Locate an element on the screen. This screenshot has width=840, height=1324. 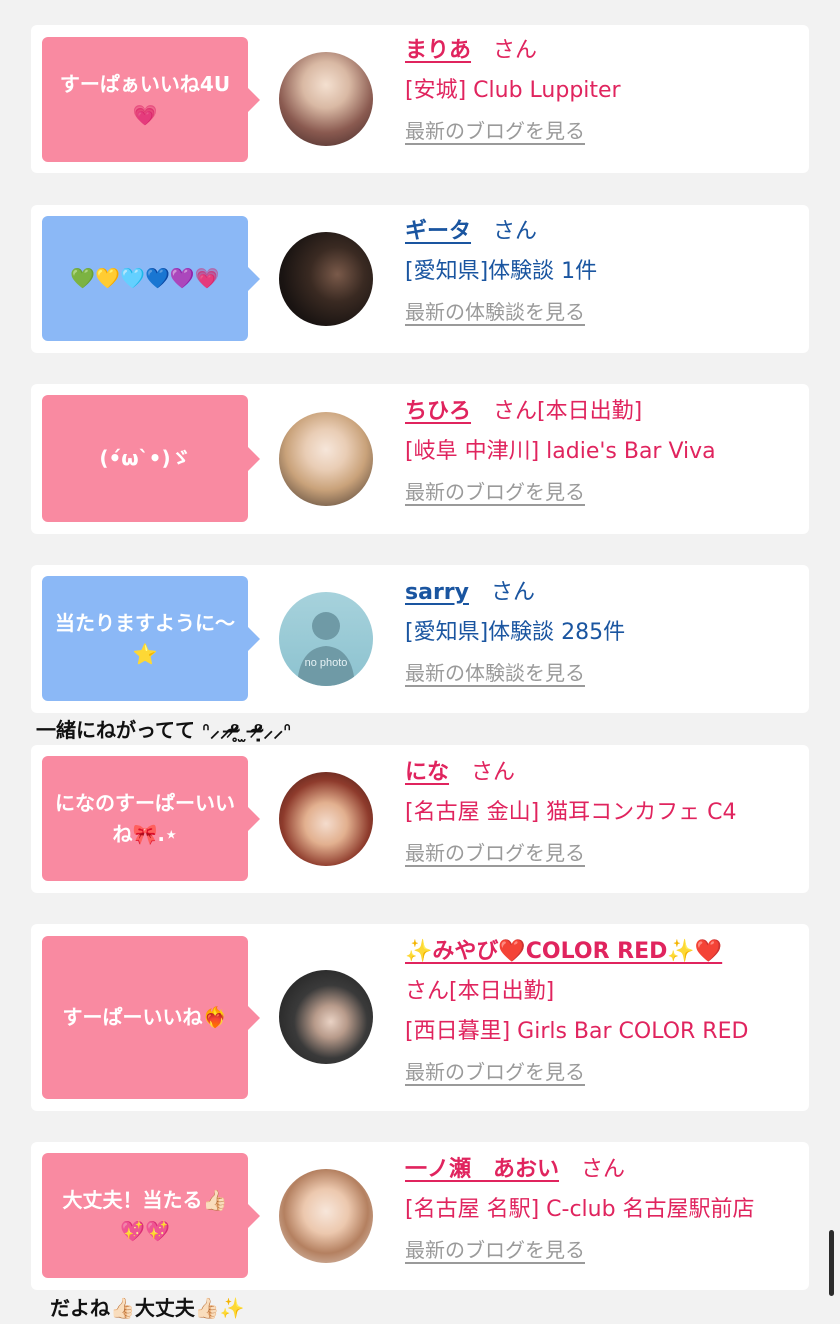
star-emoji: ⭐ is located at coordinates (145, 653).